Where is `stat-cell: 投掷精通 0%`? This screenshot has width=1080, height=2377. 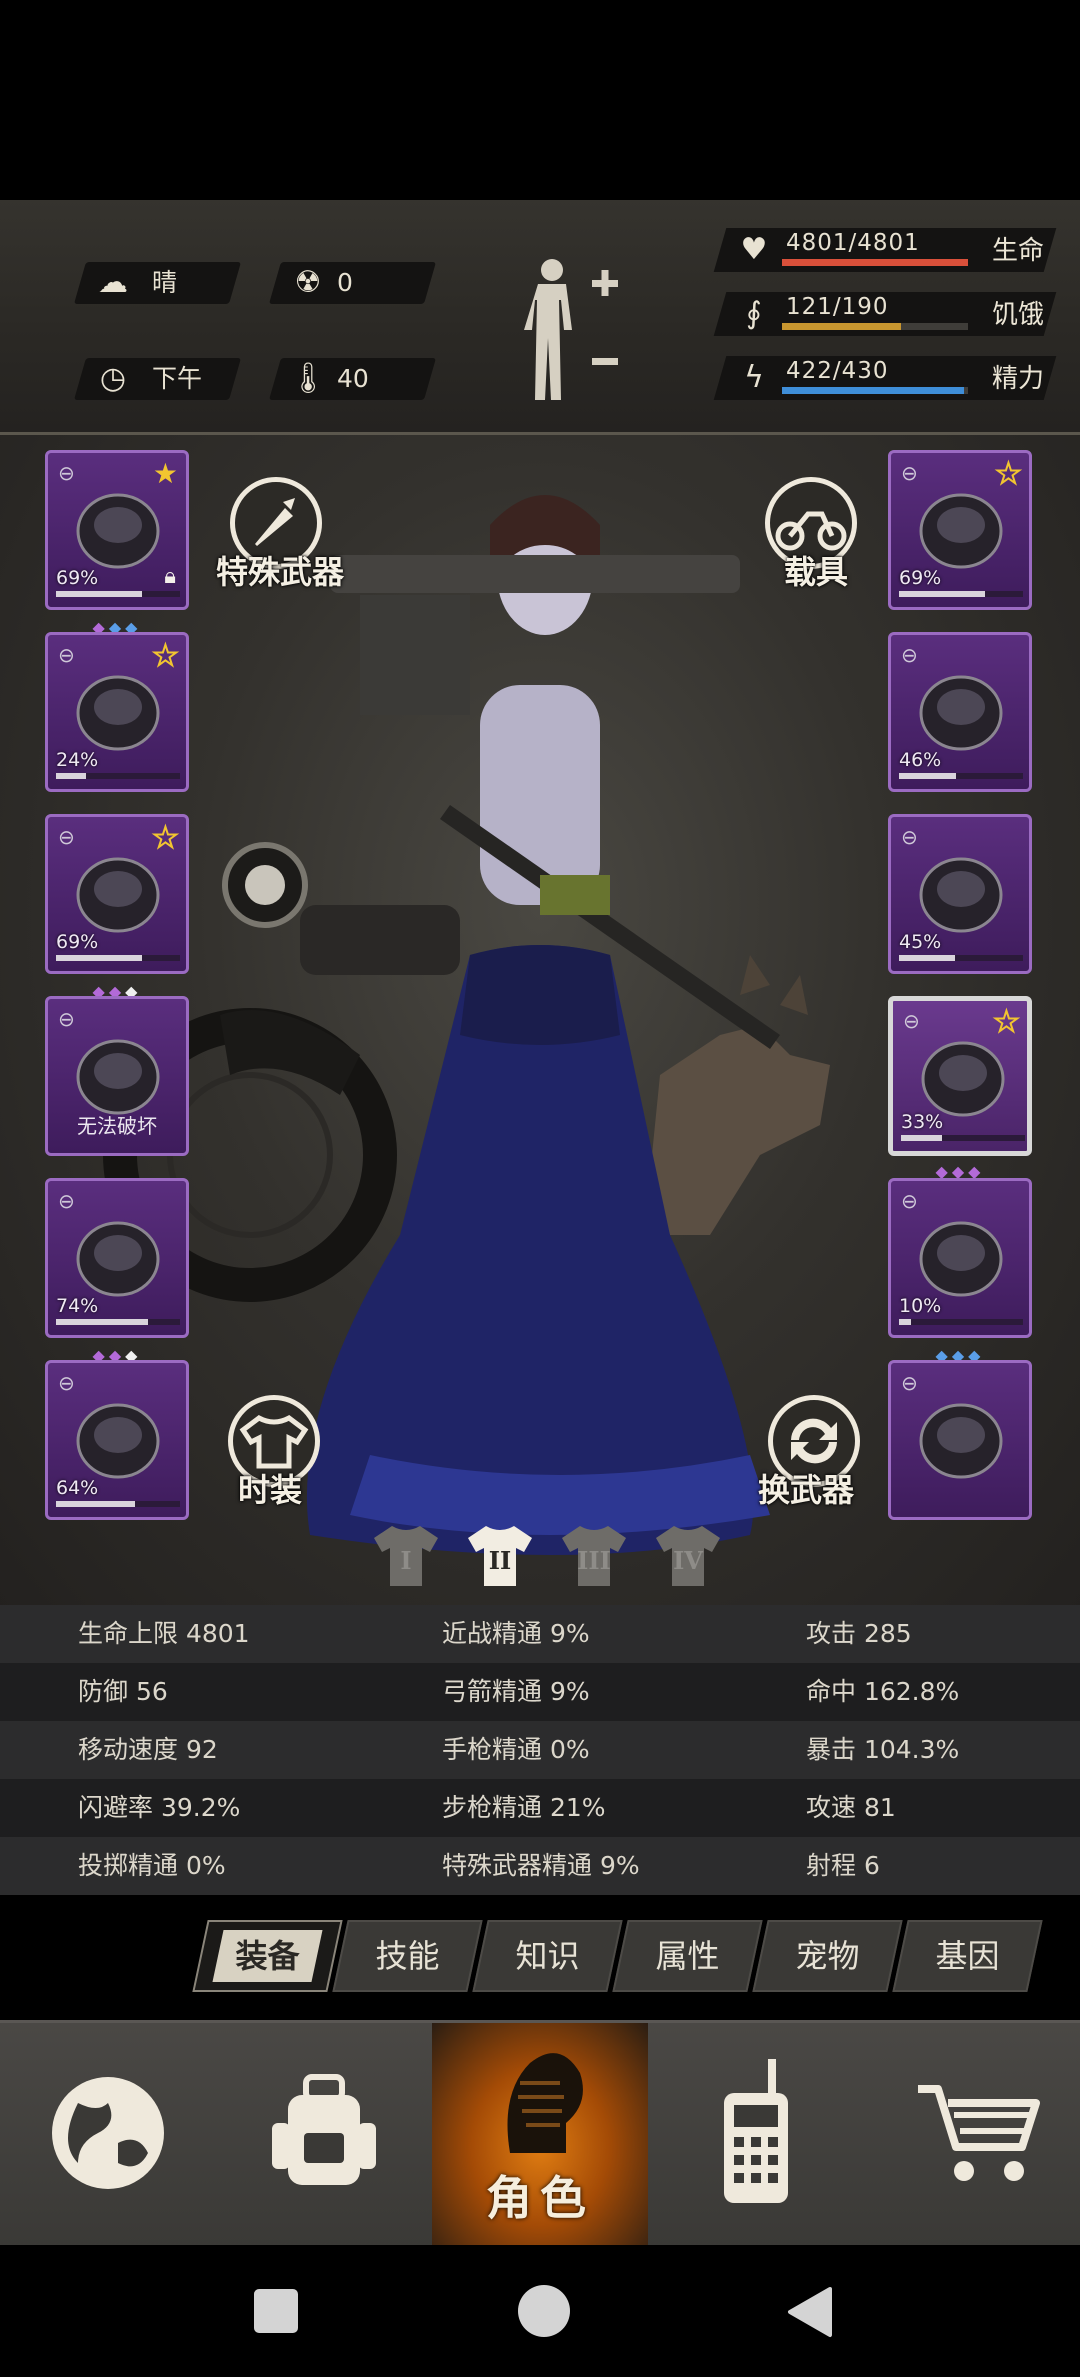
stat-cell: 投掷精通 0% is located at coordinates (152, 1865).